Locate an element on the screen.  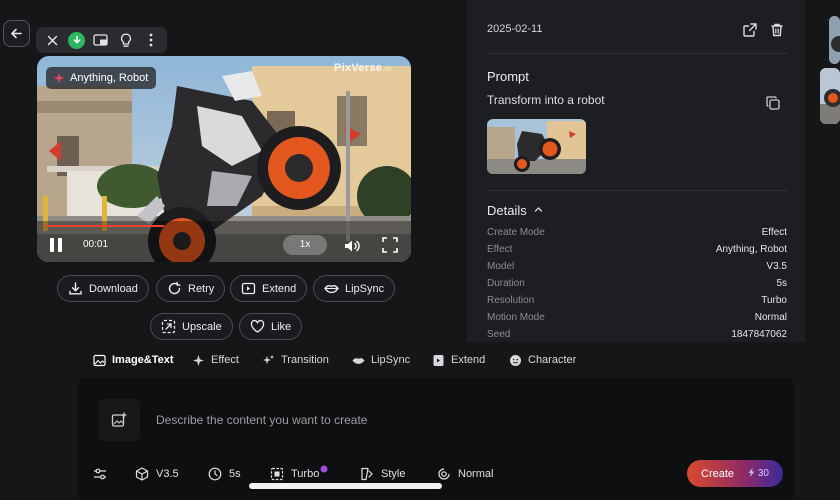
chevron-up-icon is located at coordinates (539, 209).